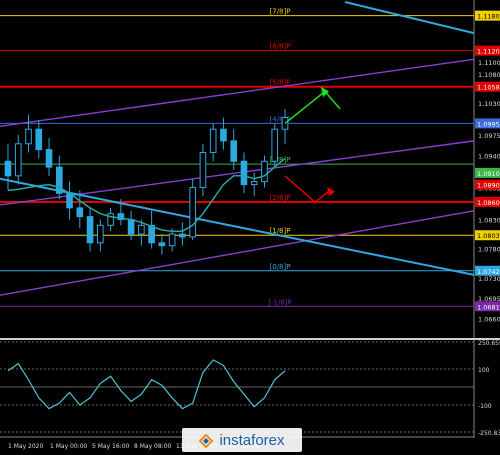  Describe the element at coordinates (280, 198) in the screenshot. I see `murray-level-label: [2/8]P` at that location.